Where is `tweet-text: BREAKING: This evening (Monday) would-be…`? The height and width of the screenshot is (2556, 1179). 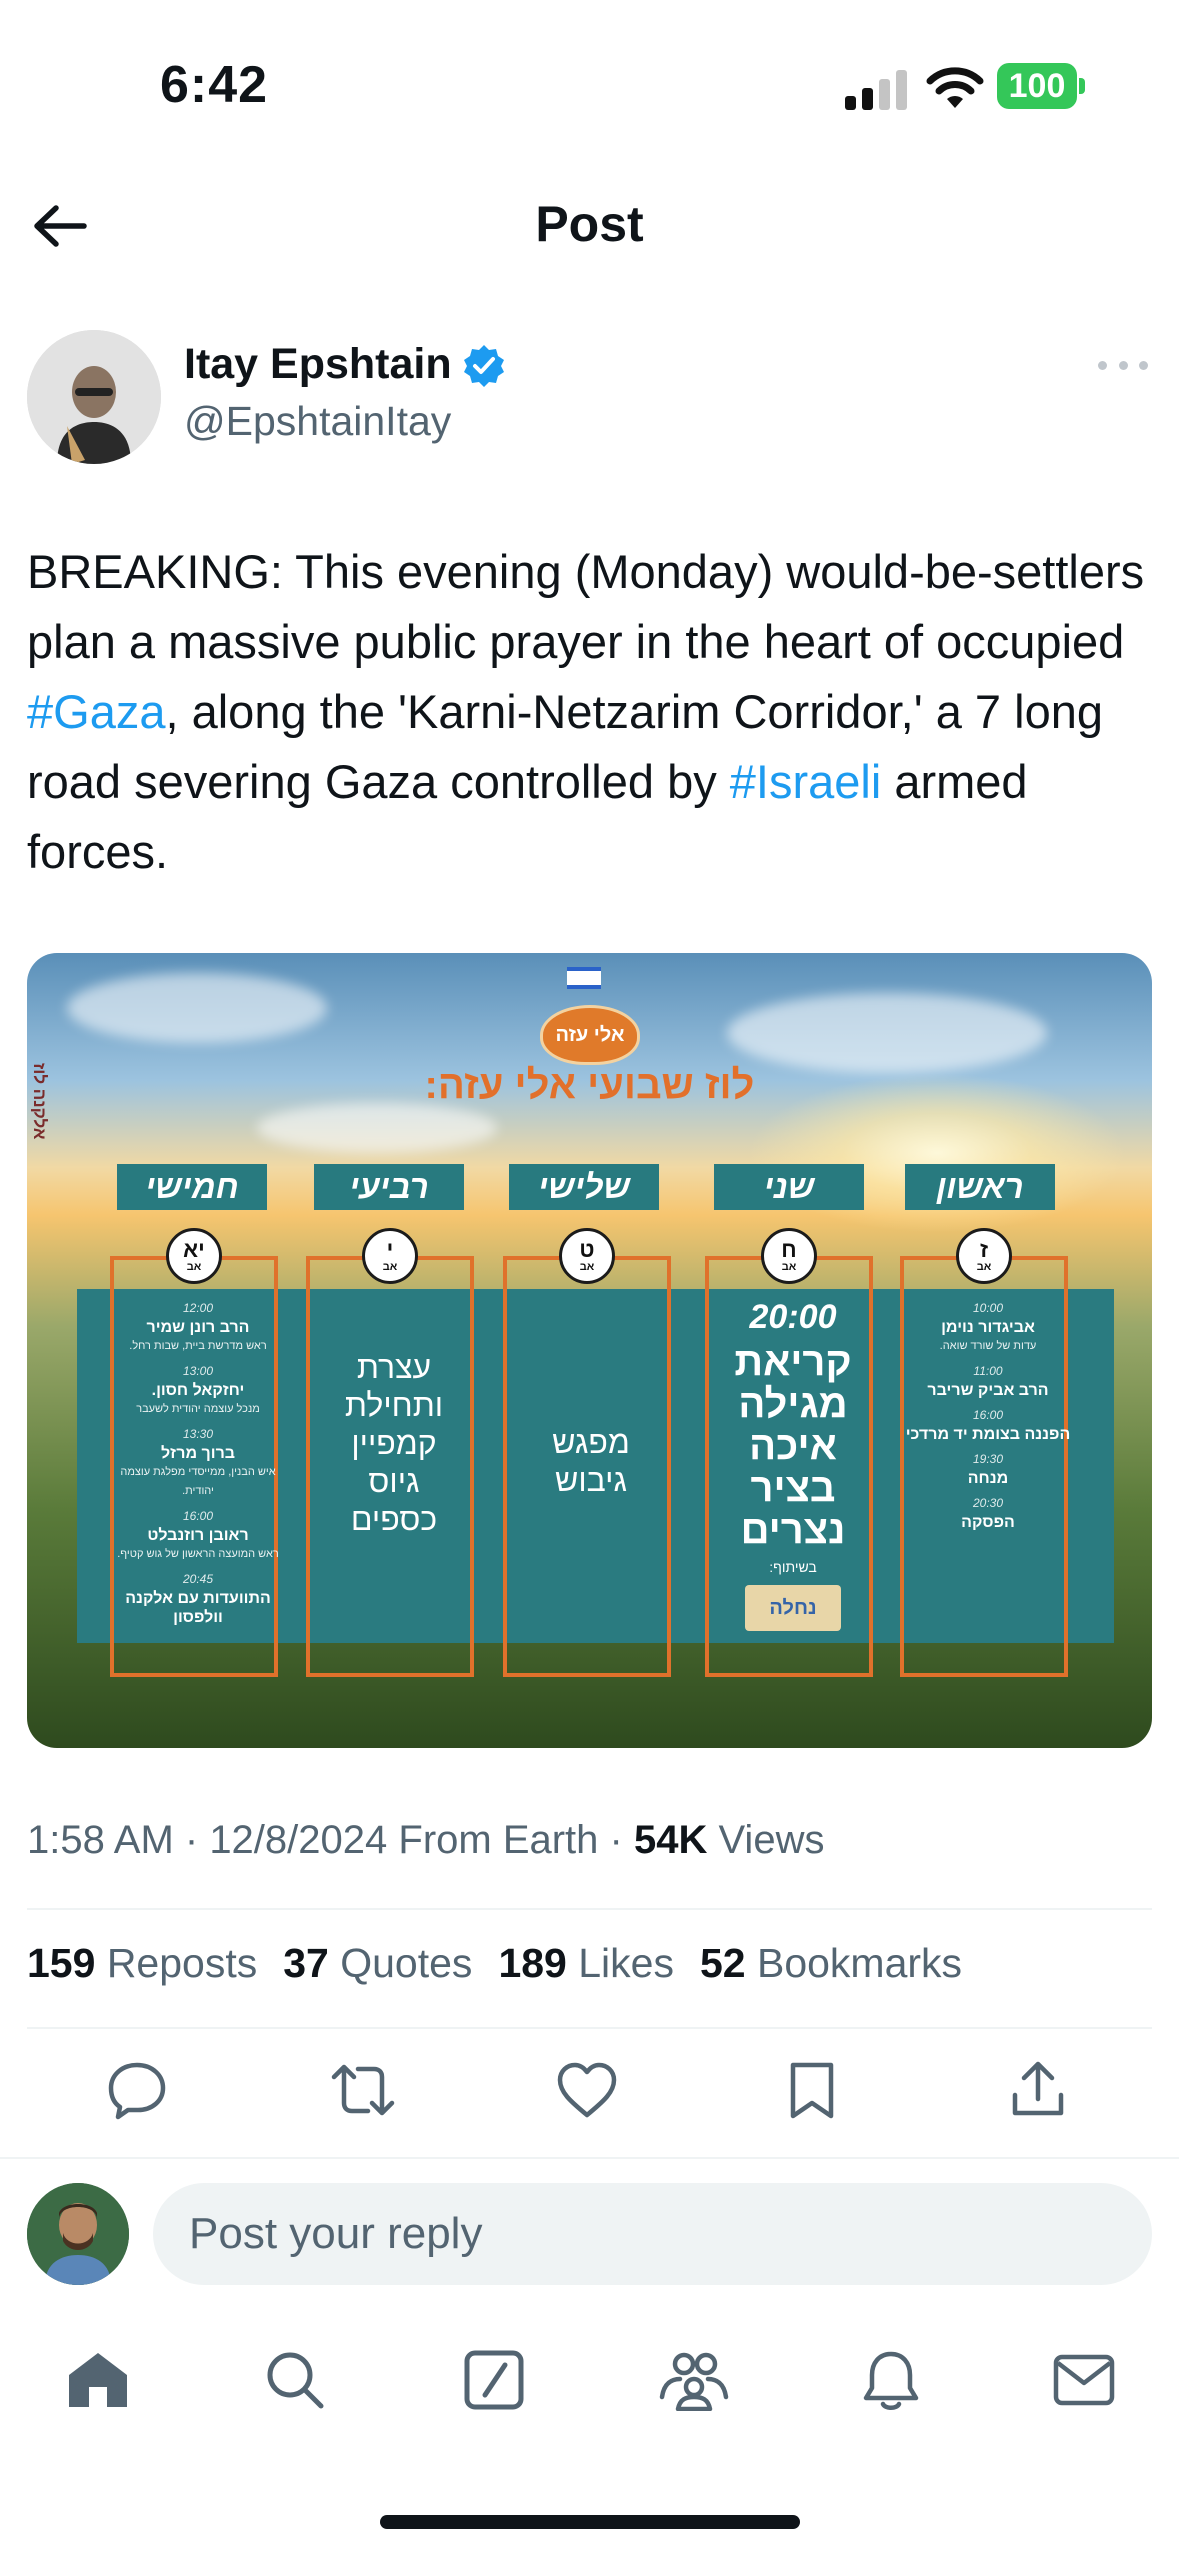
tweet-text: BREAKING: This evening (Monday) would-be… is located at coordinates (592, 712).